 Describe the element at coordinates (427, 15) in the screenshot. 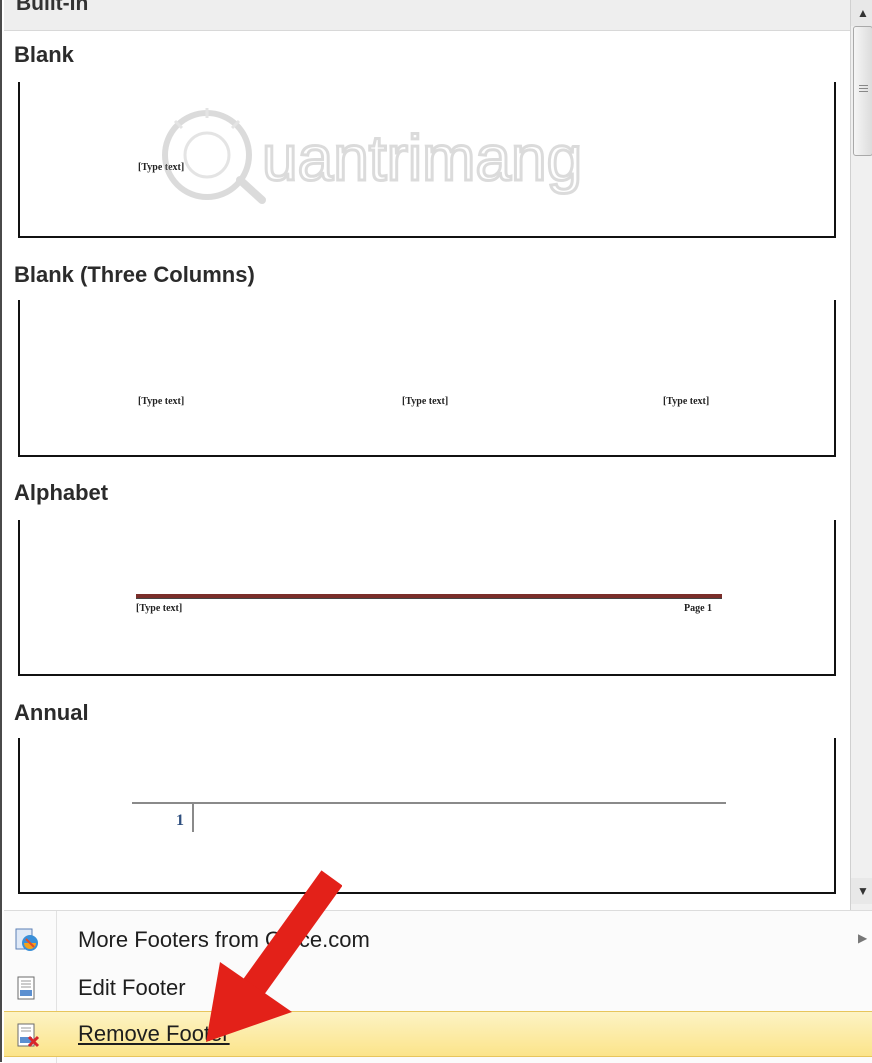

I see `section-header: Built-In` at that location.